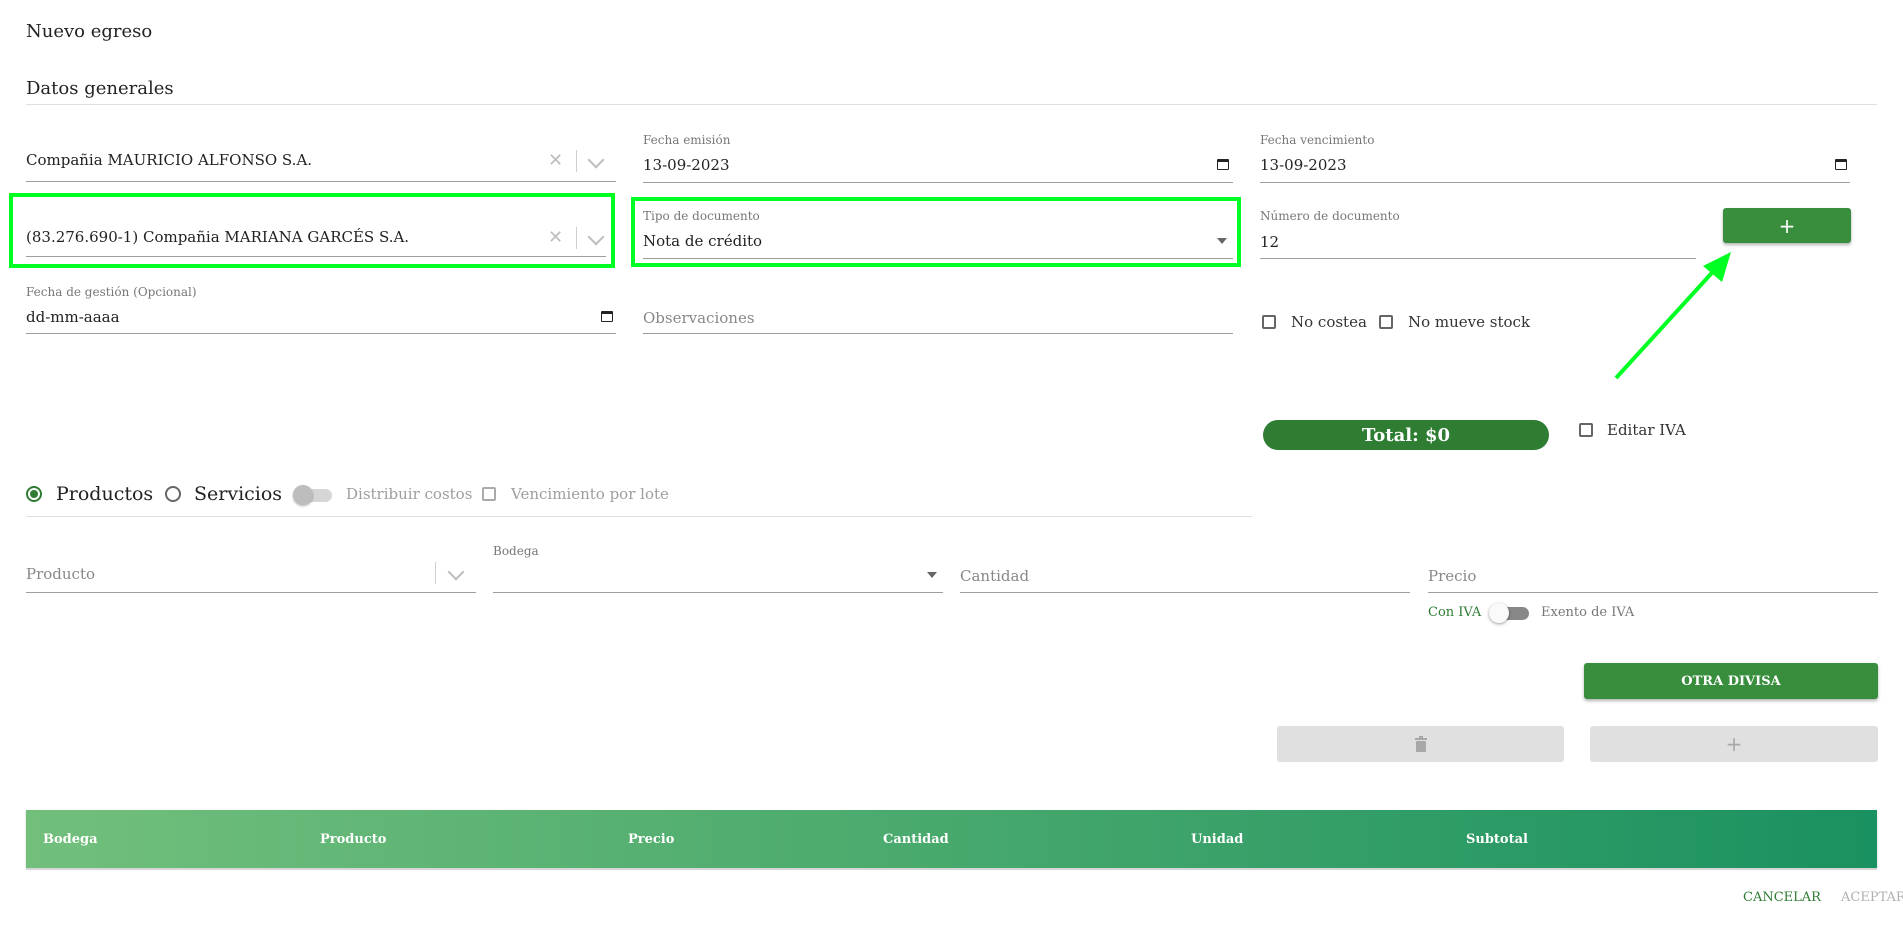 This screenshot has width=1903, height=925. I want to click on fecha-gestion-label: Fecha de gestión (Opcional), so click(111, 292).